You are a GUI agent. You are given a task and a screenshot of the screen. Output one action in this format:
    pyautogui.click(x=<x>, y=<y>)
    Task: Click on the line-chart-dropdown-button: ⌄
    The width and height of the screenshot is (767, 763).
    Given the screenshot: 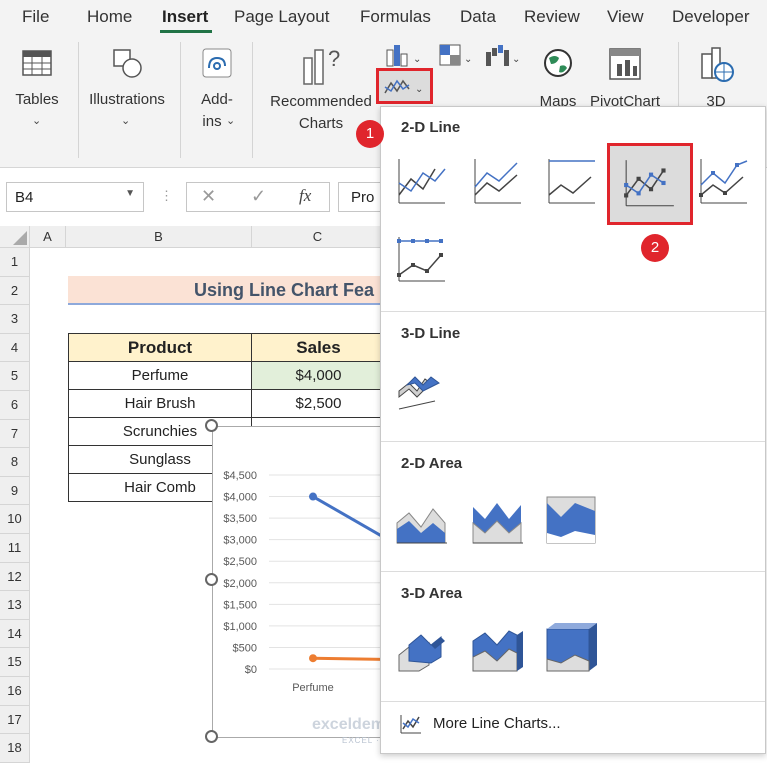 What is the action you would take?
    pyautogui.click(x=404, y=86)
    